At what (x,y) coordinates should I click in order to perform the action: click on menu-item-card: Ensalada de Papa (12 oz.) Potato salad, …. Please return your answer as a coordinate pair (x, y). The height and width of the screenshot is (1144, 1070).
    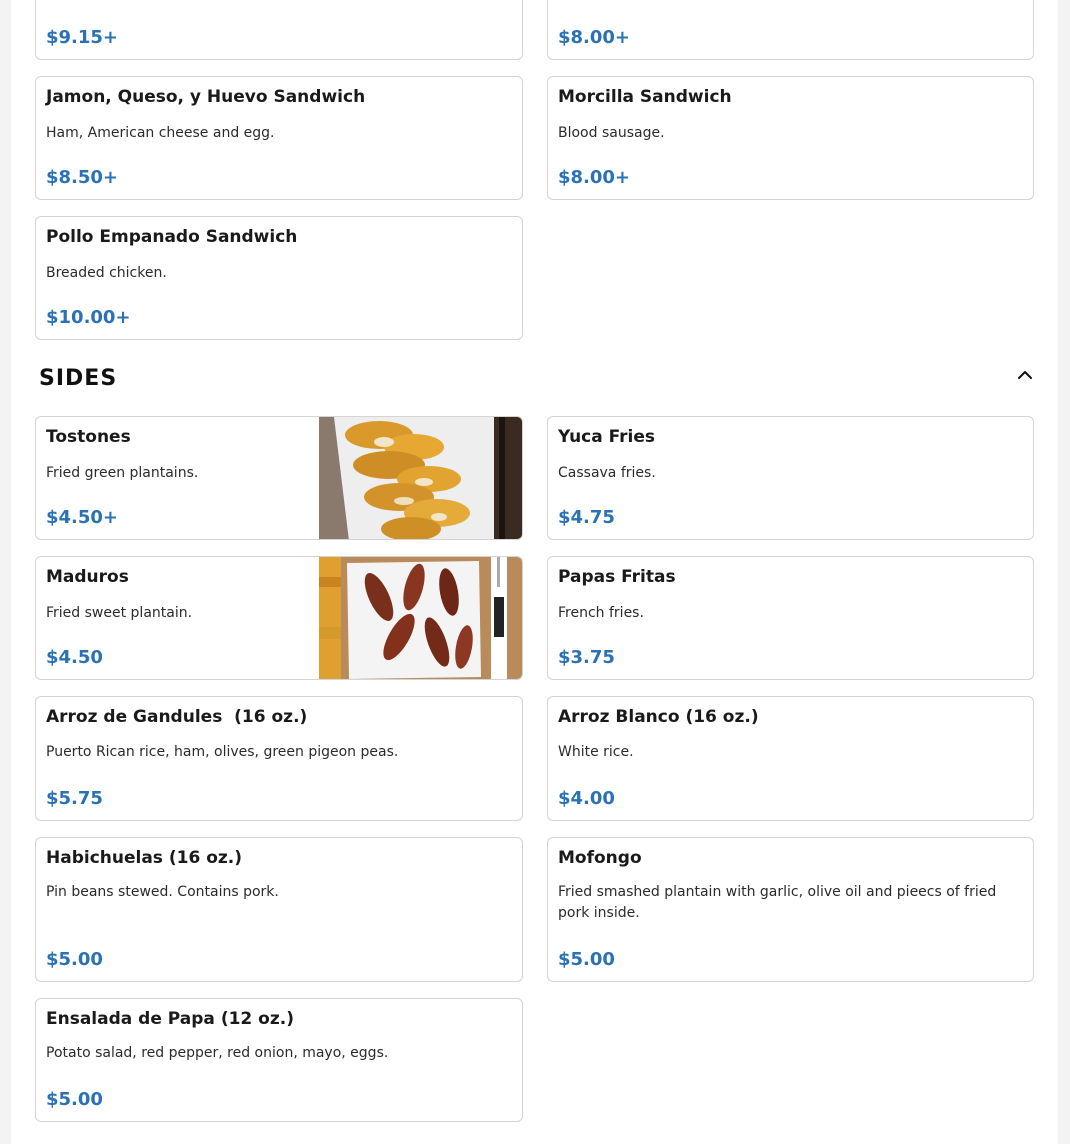
    Looking at the image, I should click on (279, 1060).